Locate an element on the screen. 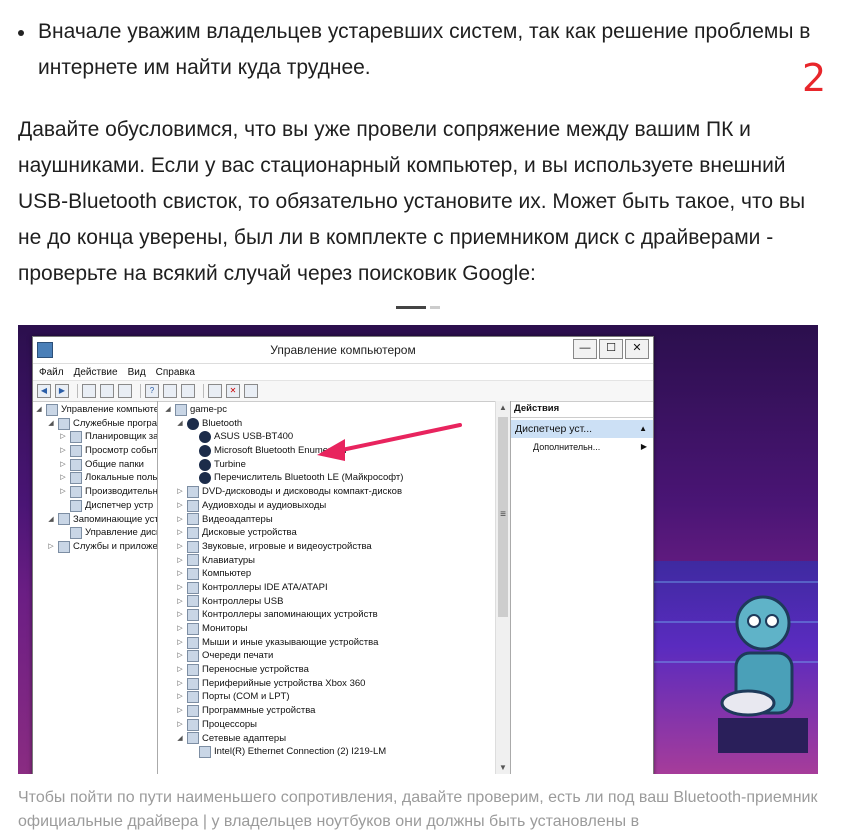  menu-file: Файл is located at coordinates (51, 372).